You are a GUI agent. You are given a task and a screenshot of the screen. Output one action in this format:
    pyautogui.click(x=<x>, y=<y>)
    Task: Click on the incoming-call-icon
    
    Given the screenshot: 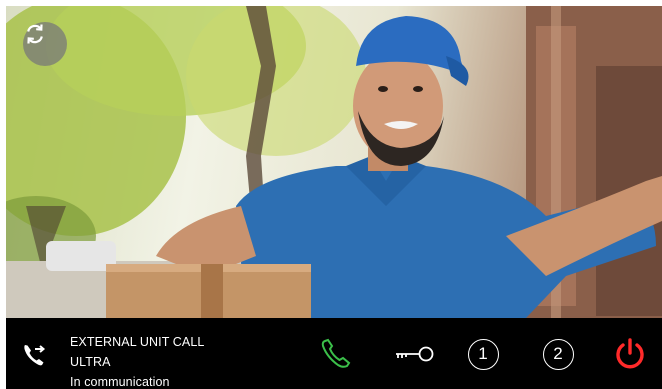 What is the action you would take?
    pyautogui.click(x=34, y=355)
    